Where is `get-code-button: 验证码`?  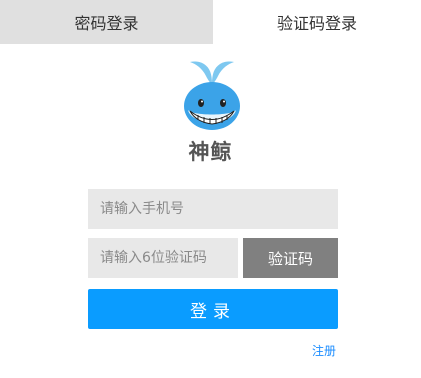
get-code-button: 验证码 is located at coordinates (290, 258).